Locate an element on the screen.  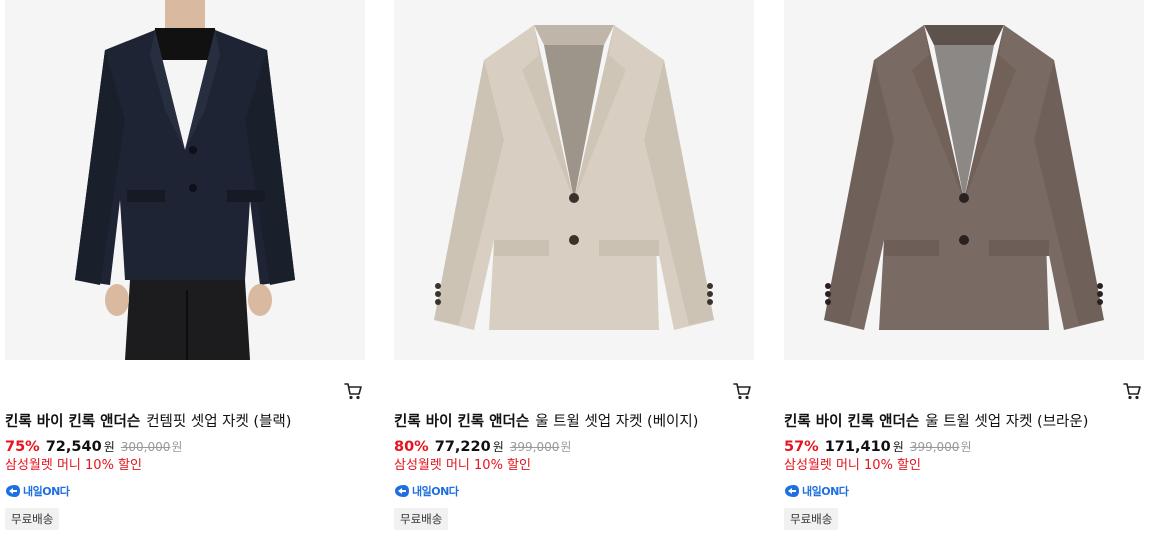
product-title: 킨록 바이 킨록 앤더슨 울 트윌 셋업 자켓 (브라운) is located at coordinates (964, 422).